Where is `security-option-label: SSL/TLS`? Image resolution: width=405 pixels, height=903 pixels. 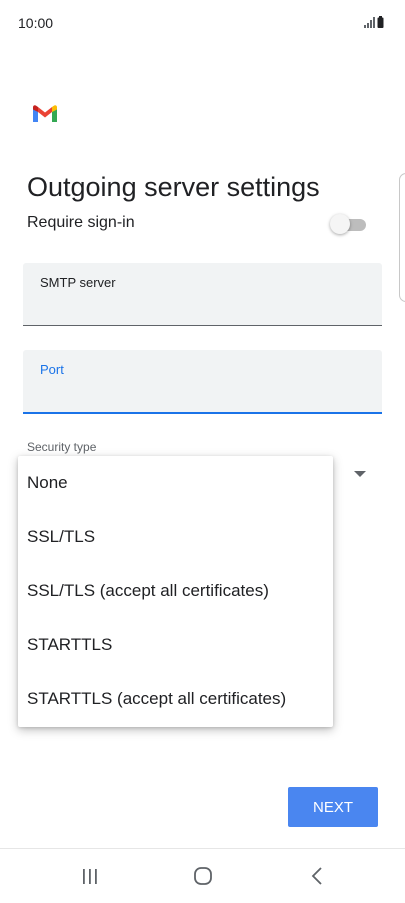 security-option-label: SSL/TLS is located at coordinates (61, 536).